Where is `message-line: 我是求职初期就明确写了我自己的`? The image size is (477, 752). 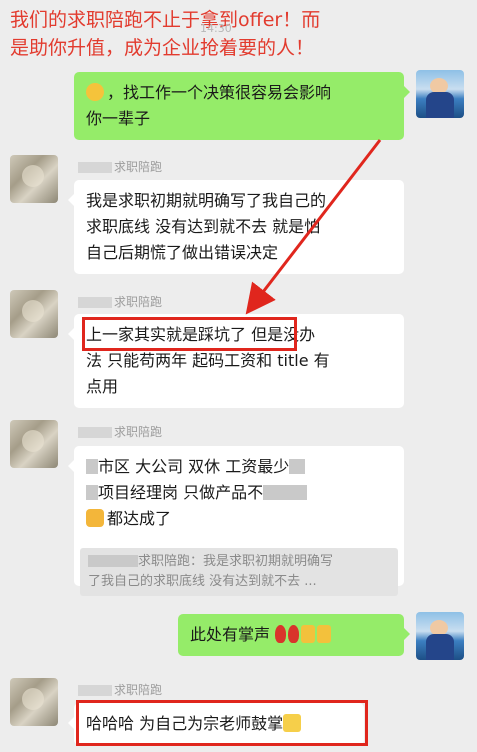
message-line: 我是求职初期就明确写了我自己的 is located at coordinates (206, 200).